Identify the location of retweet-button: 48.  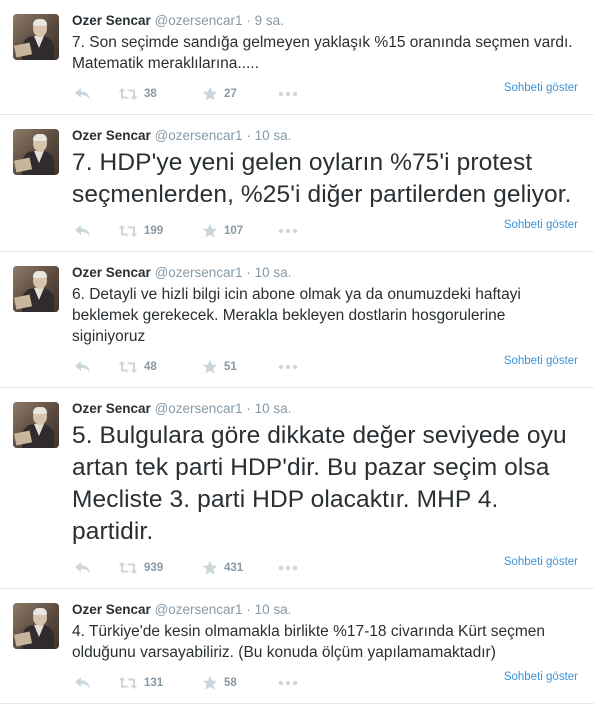
(137, 367).